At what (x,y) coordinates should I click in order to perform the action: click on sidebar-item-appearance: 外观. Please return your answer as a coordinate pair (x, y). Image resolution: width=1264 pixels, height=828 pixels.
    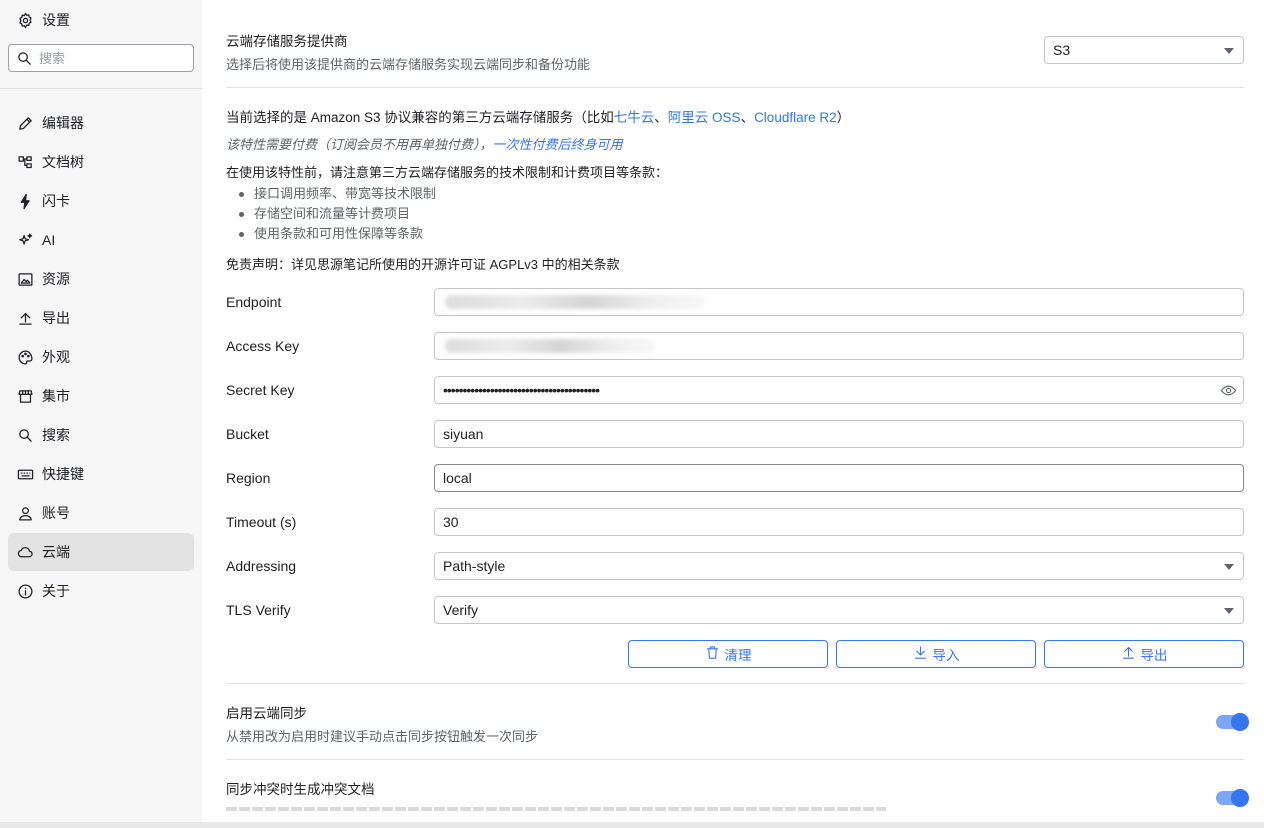
    Looking at the image, I should click on (101, 357).